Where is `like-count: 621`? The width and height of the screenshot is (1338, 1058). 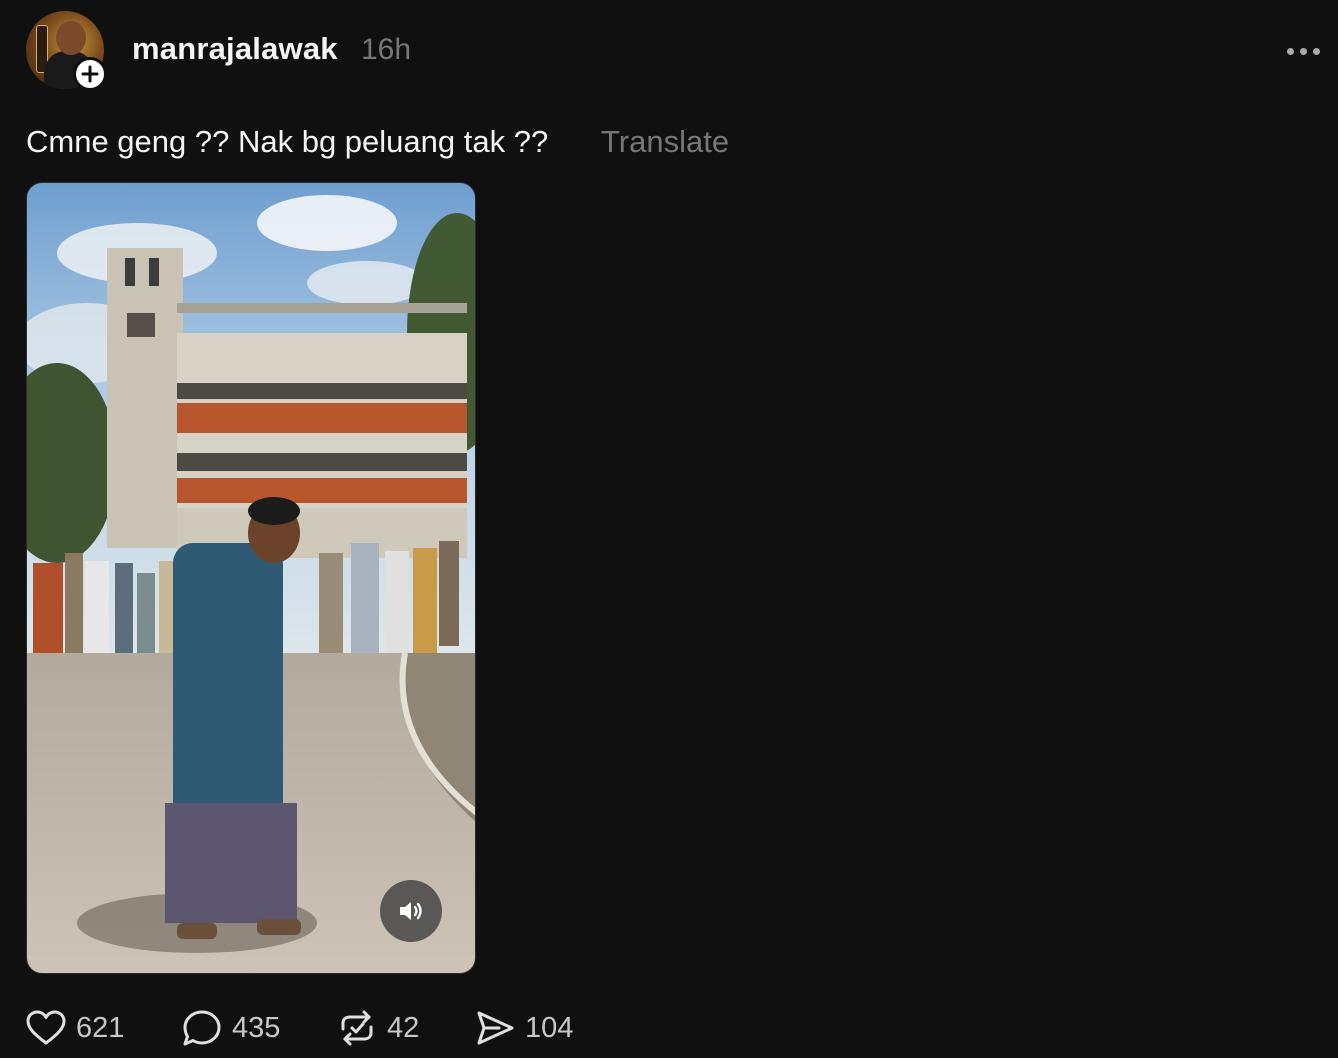
like-count: 621 is located at coordinates (100, 1027).